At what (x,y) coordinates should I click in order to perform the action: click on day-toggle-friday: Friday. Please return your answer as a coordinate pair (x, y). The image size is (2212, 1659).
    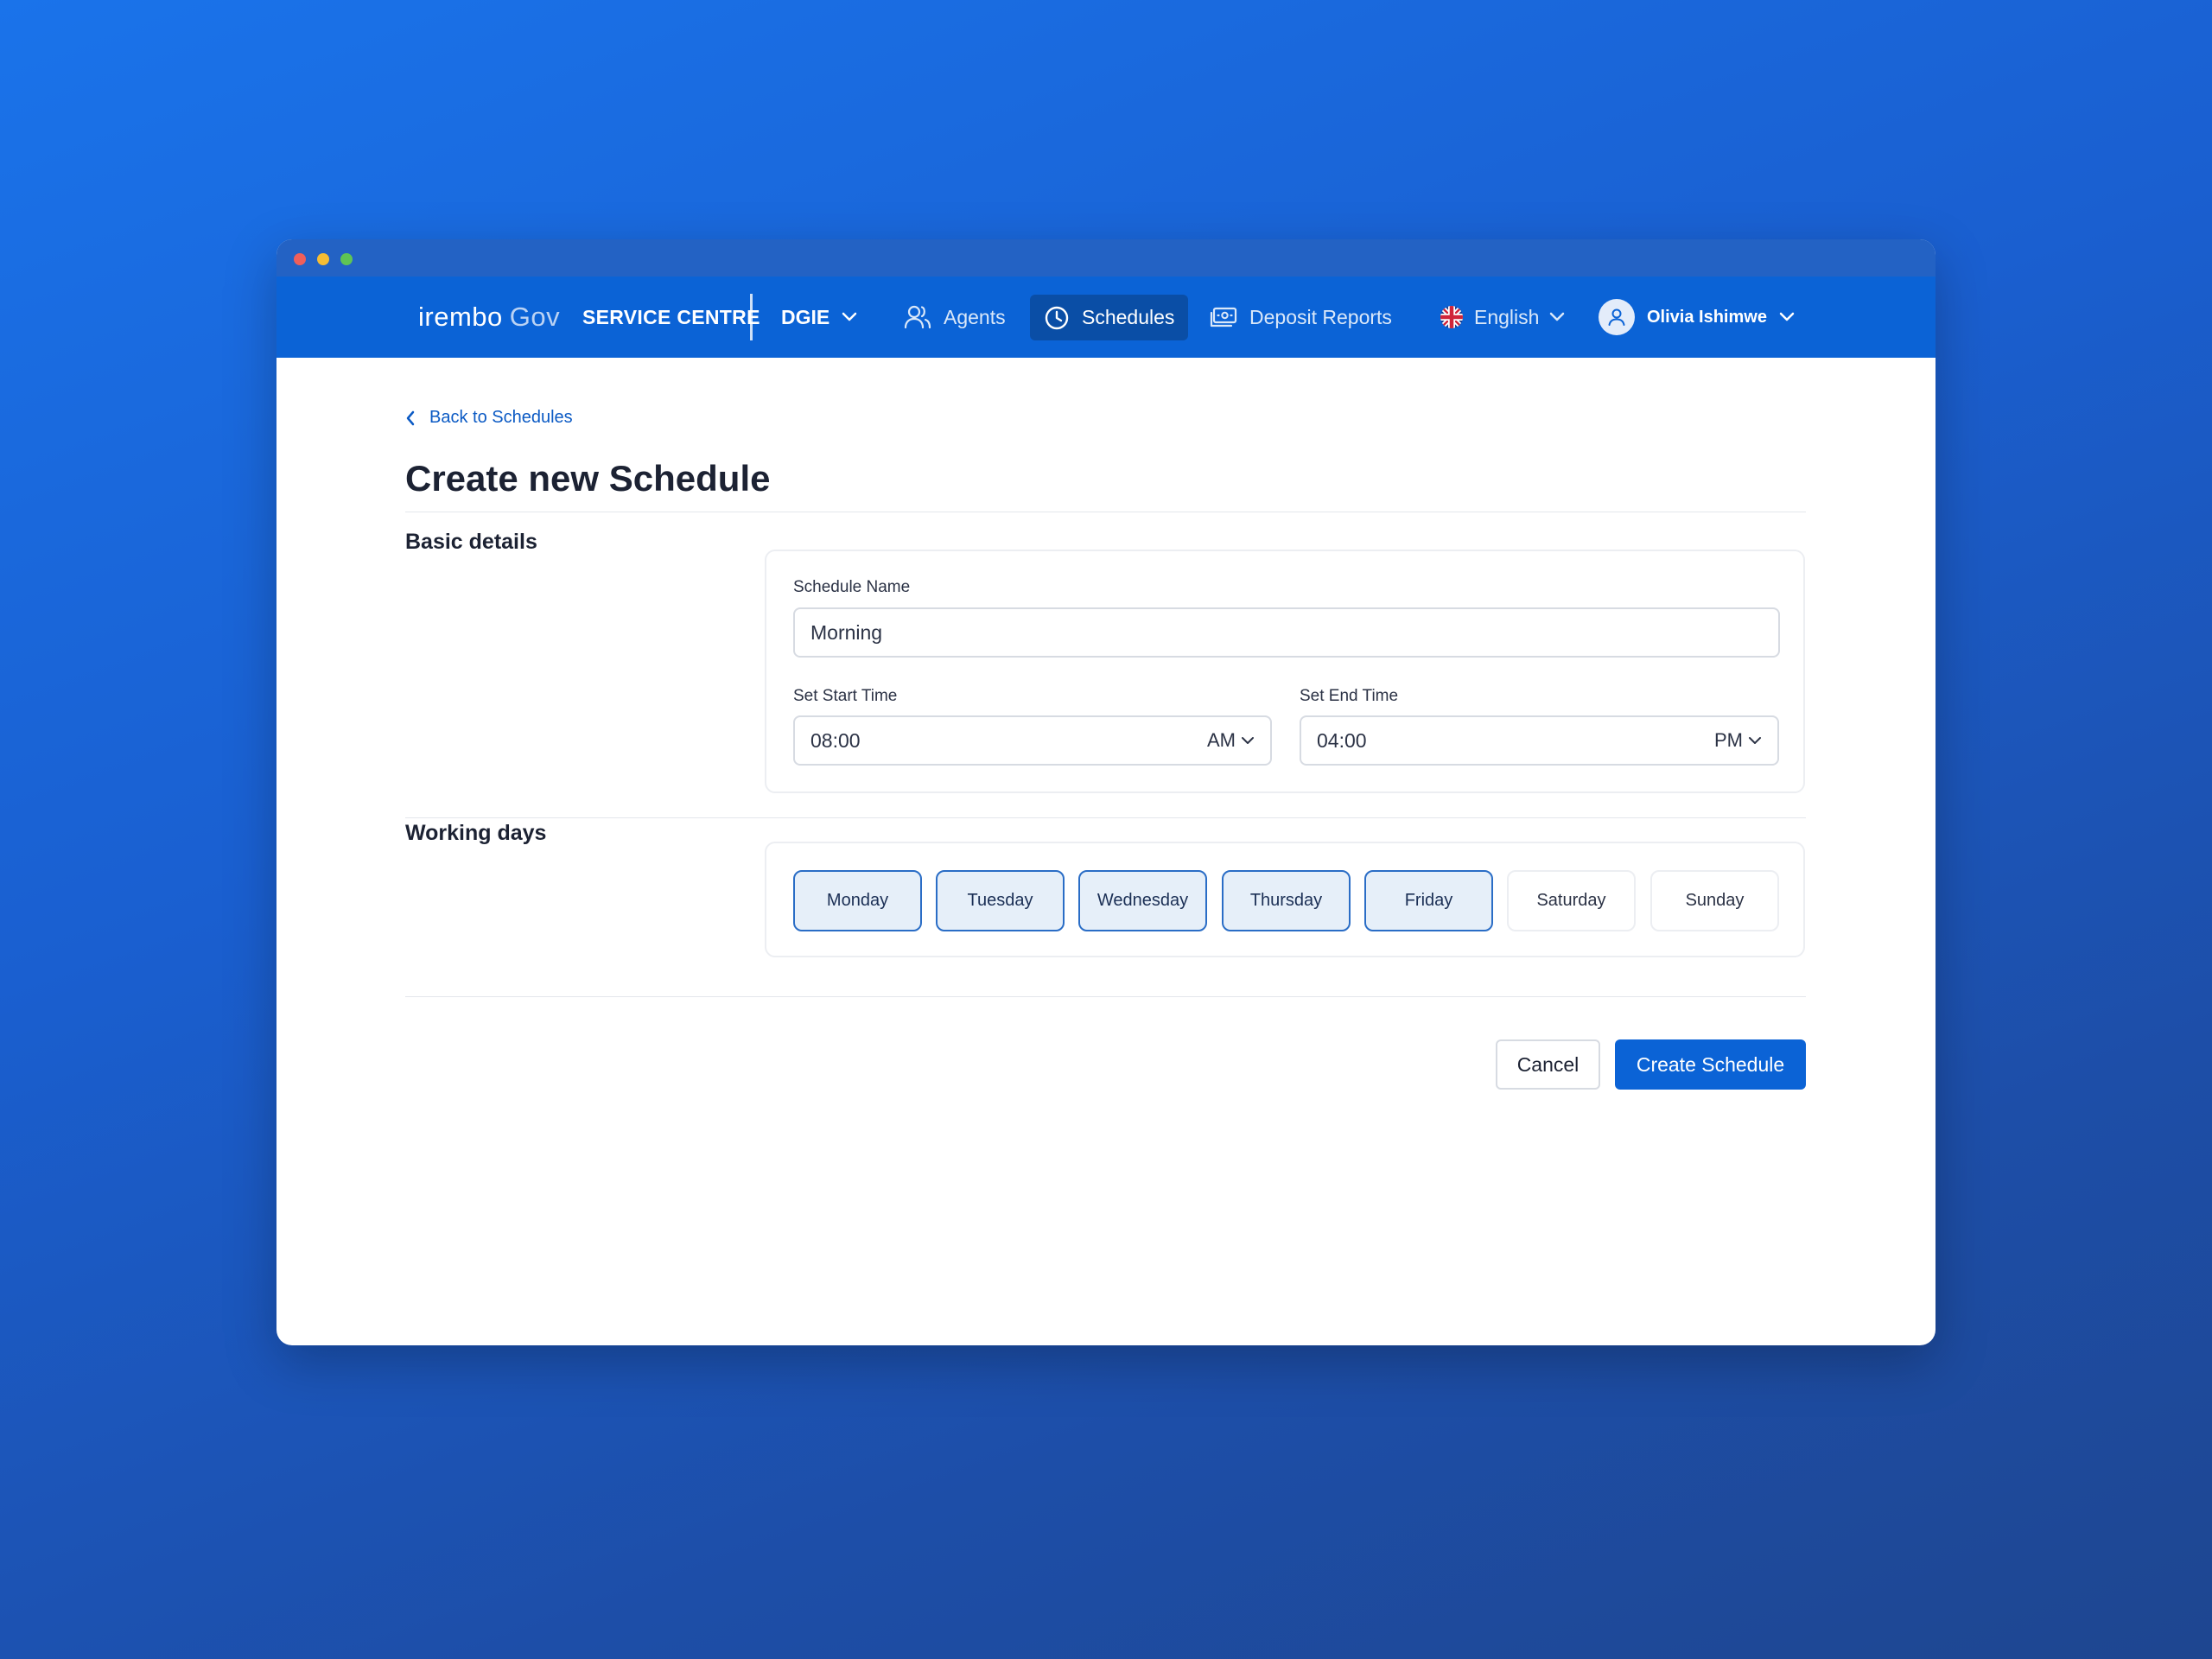
    Looking at the image, I should click on (1428, 901).